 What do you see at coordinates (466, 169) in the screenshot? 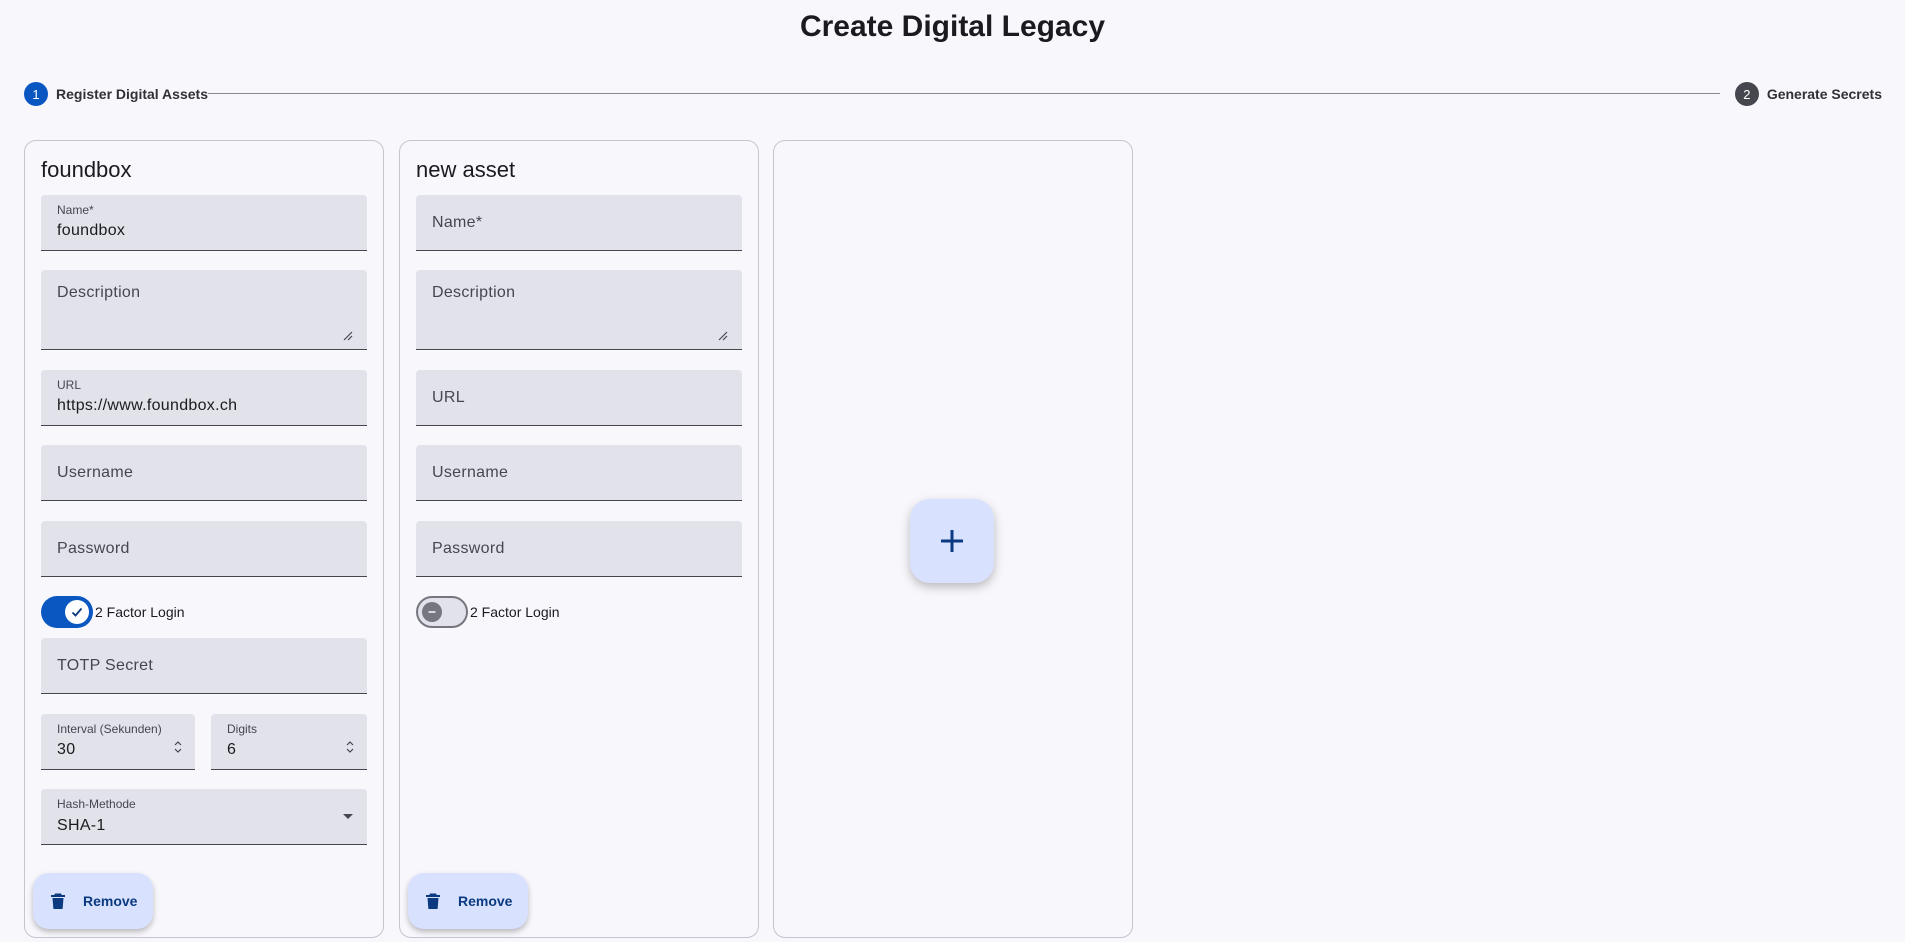
I see `asset-title: new asset` at bounding box center [466, 169].